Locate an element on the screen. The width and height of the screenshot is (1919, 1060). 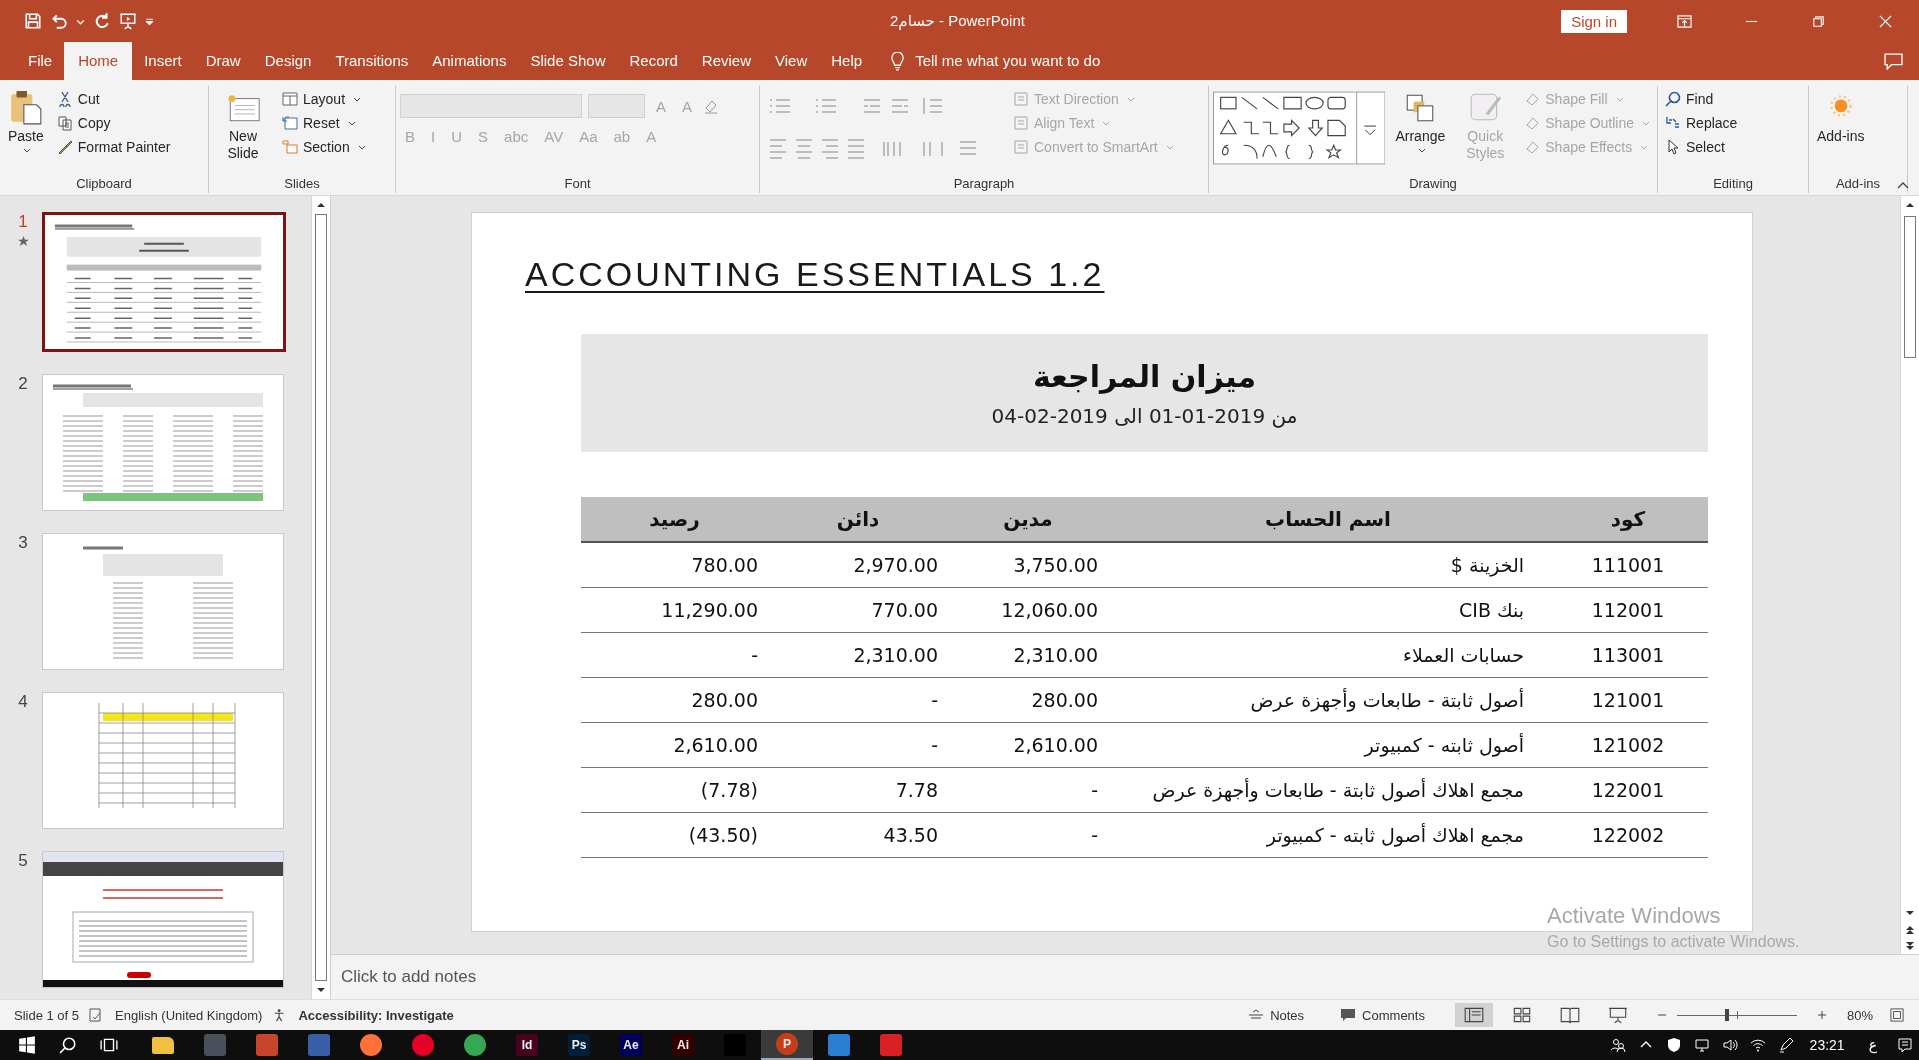
table-cell-text: 2,310.00 is located at coordinates (895, 655).